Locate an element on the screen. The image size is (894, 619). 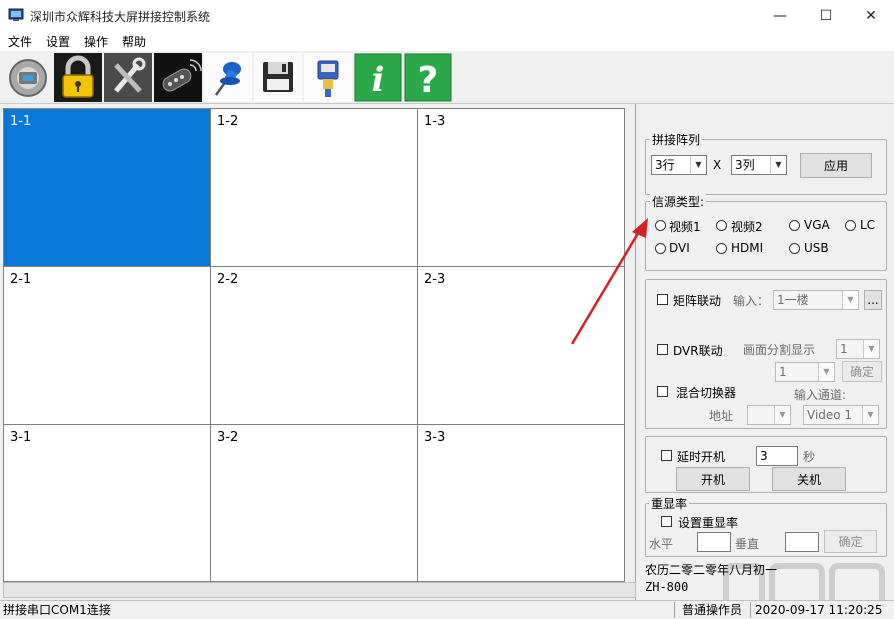
pin-icon is located at coordinates (228, 77).